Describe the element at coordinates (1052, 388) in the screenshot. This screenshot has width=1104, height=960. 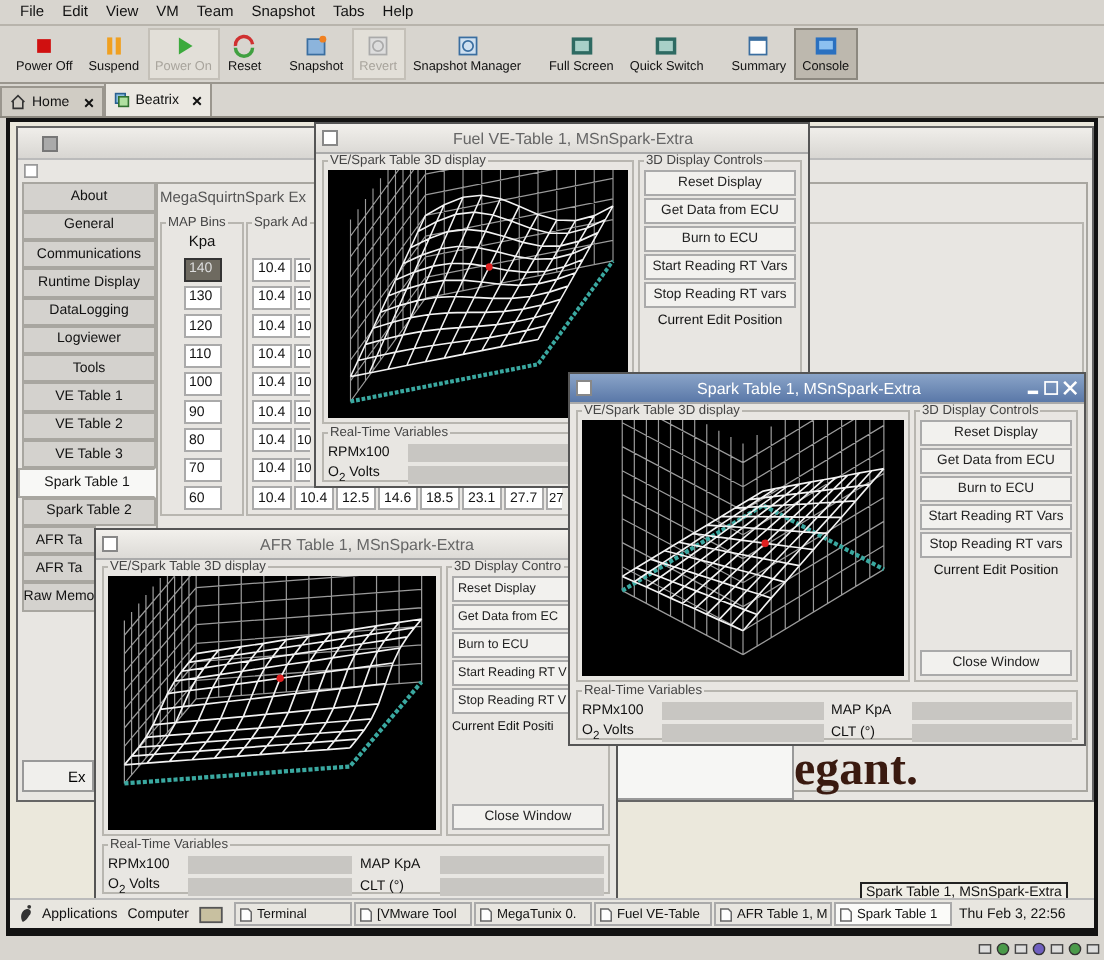
I see `window-controls-icon` at that location.